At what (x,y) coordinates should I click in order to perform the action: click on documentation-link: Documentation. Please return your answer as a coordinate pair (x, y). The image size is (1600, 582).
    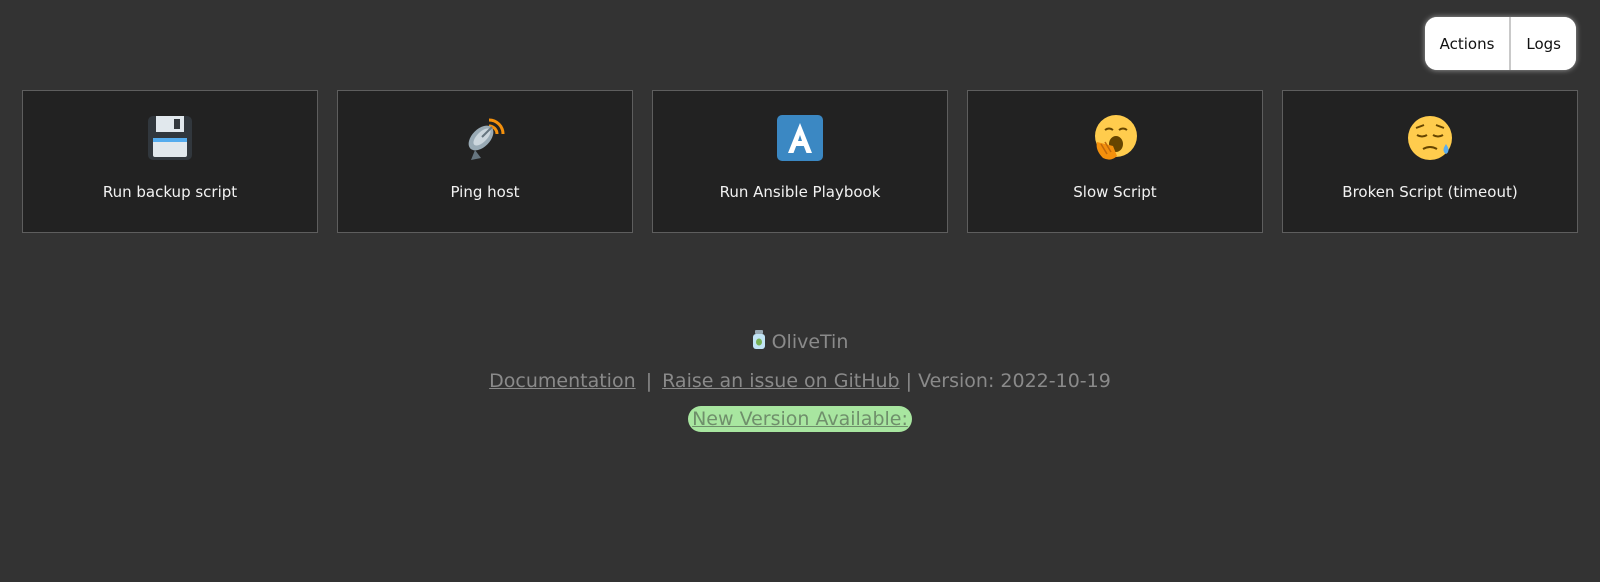
    Looking at the image, I should click on (562, 381).